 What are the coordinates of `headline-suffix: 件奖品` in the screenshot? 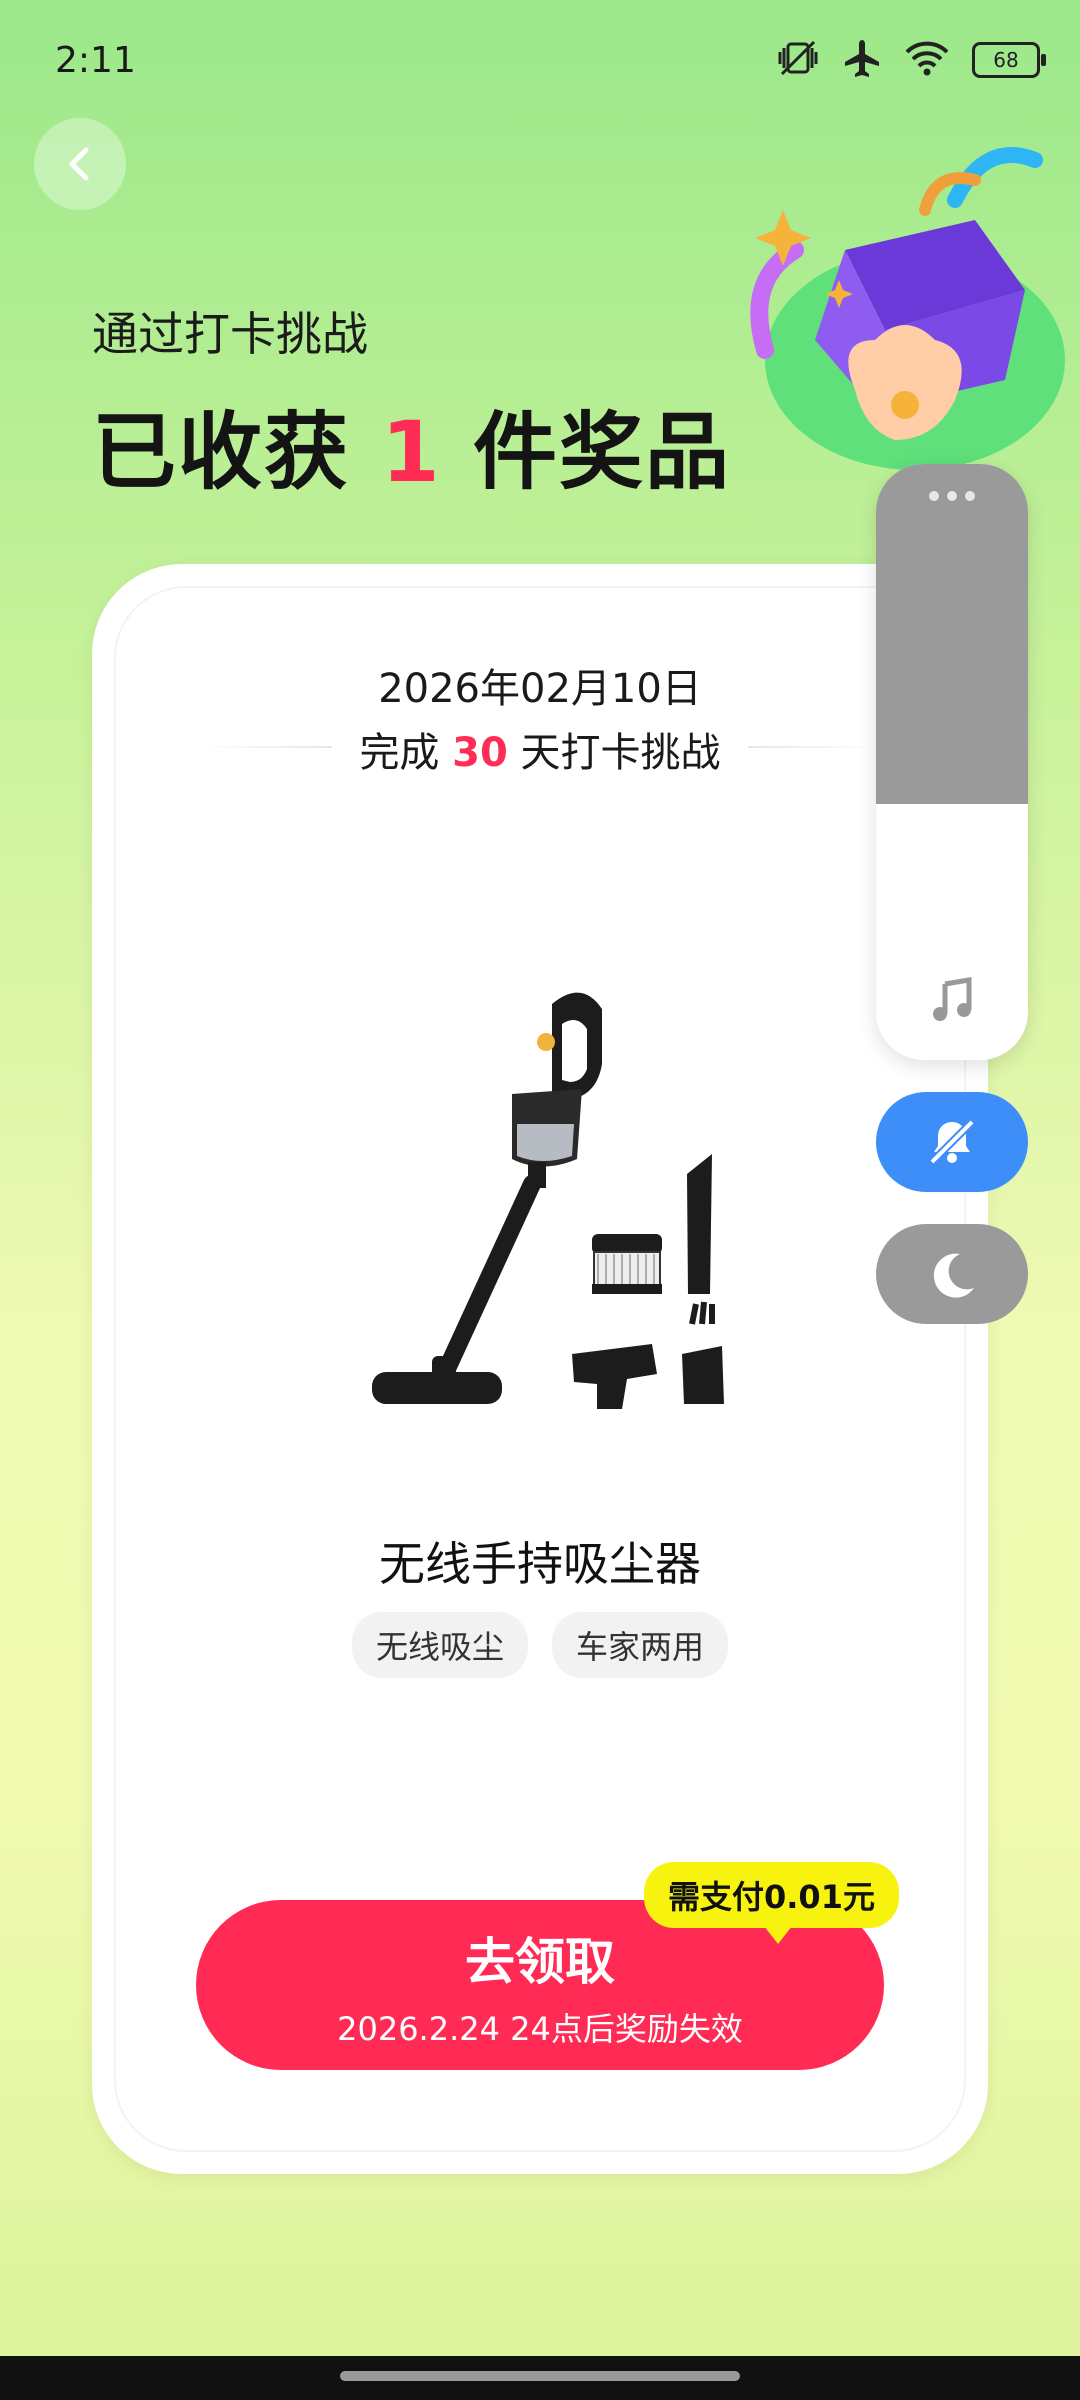 It's located at (601, 452).